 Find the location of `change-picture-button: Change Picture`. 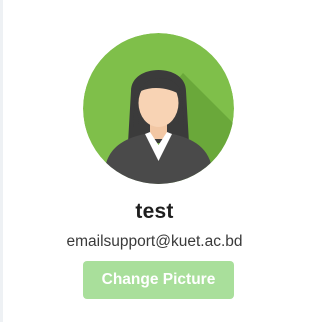

change-picture-button: Change Picture is located at coordinates (158, 280).